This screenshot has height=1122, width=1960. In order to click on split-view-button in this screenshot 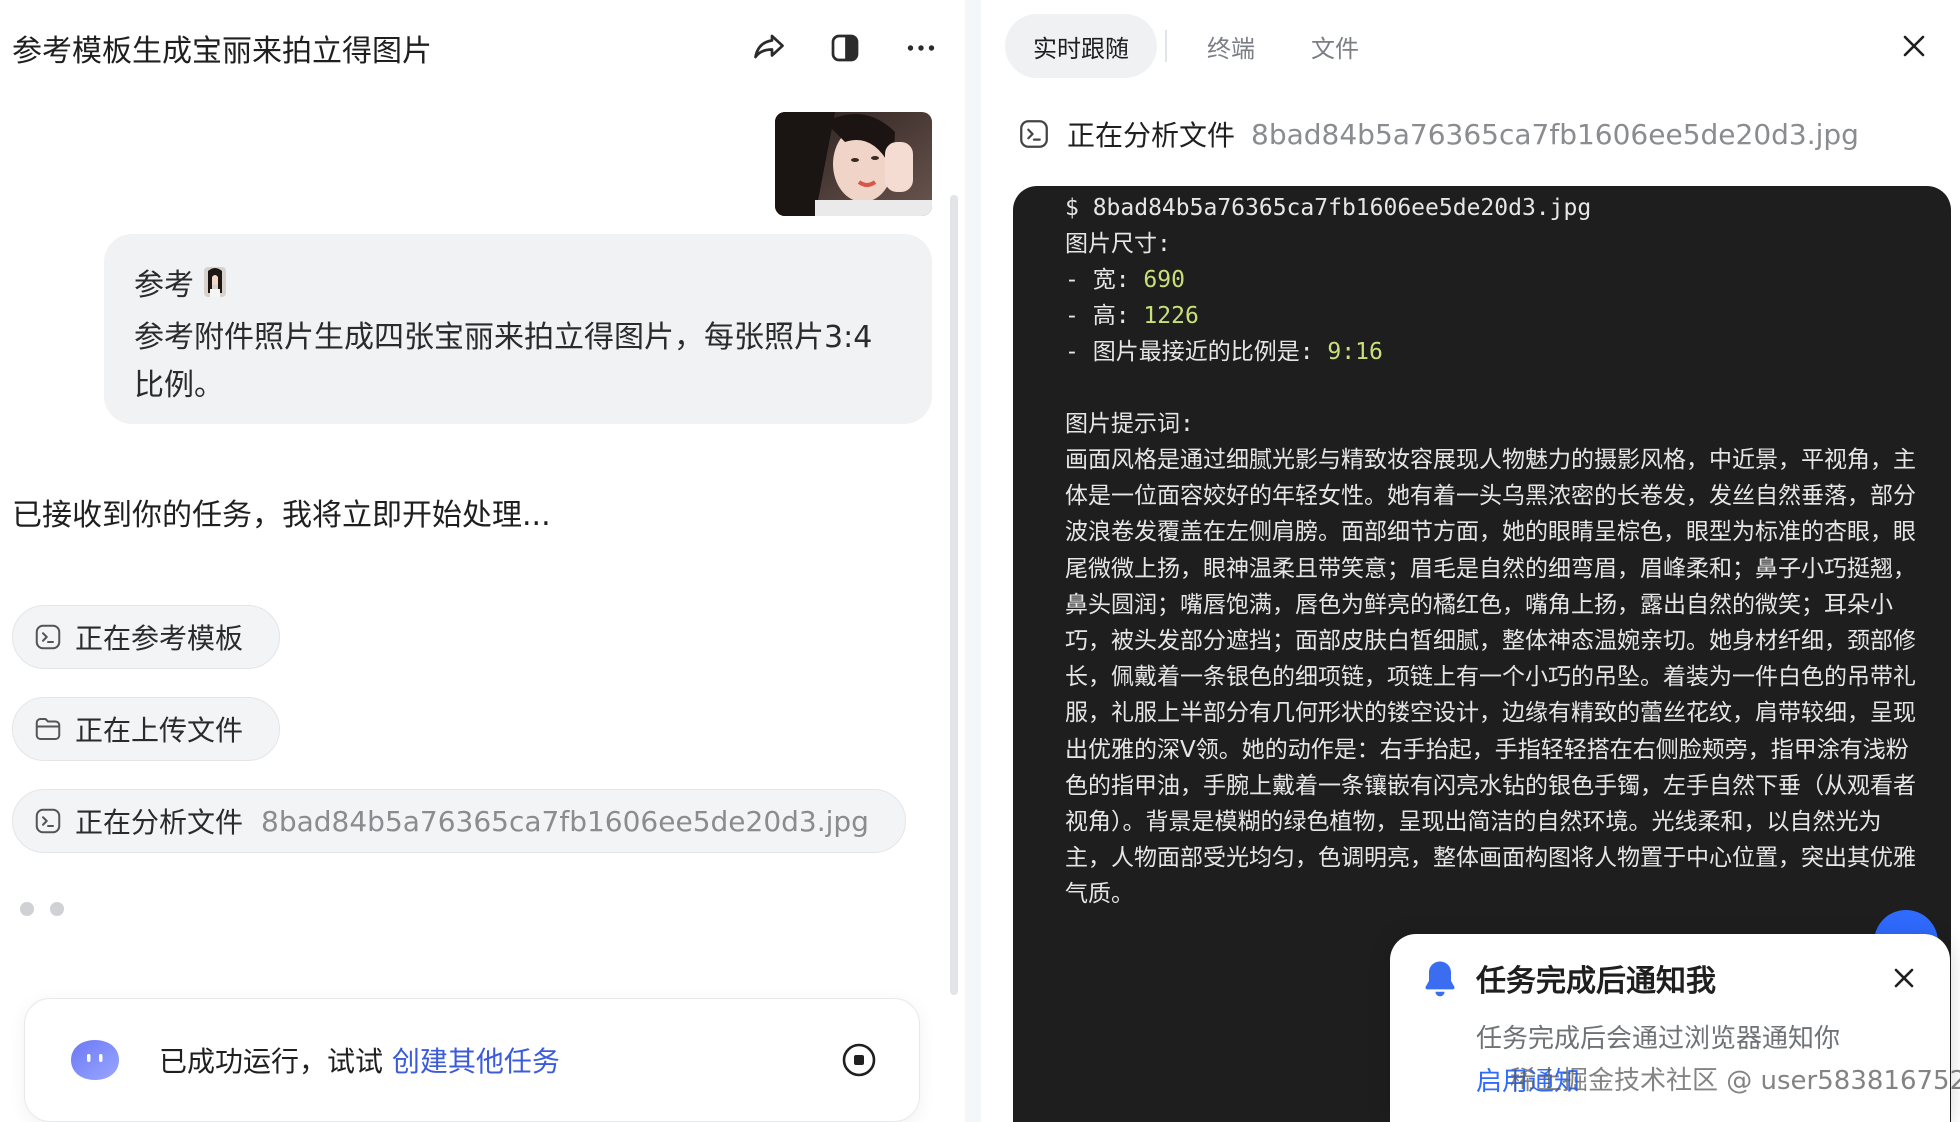, I will do `click(845, 48)`.